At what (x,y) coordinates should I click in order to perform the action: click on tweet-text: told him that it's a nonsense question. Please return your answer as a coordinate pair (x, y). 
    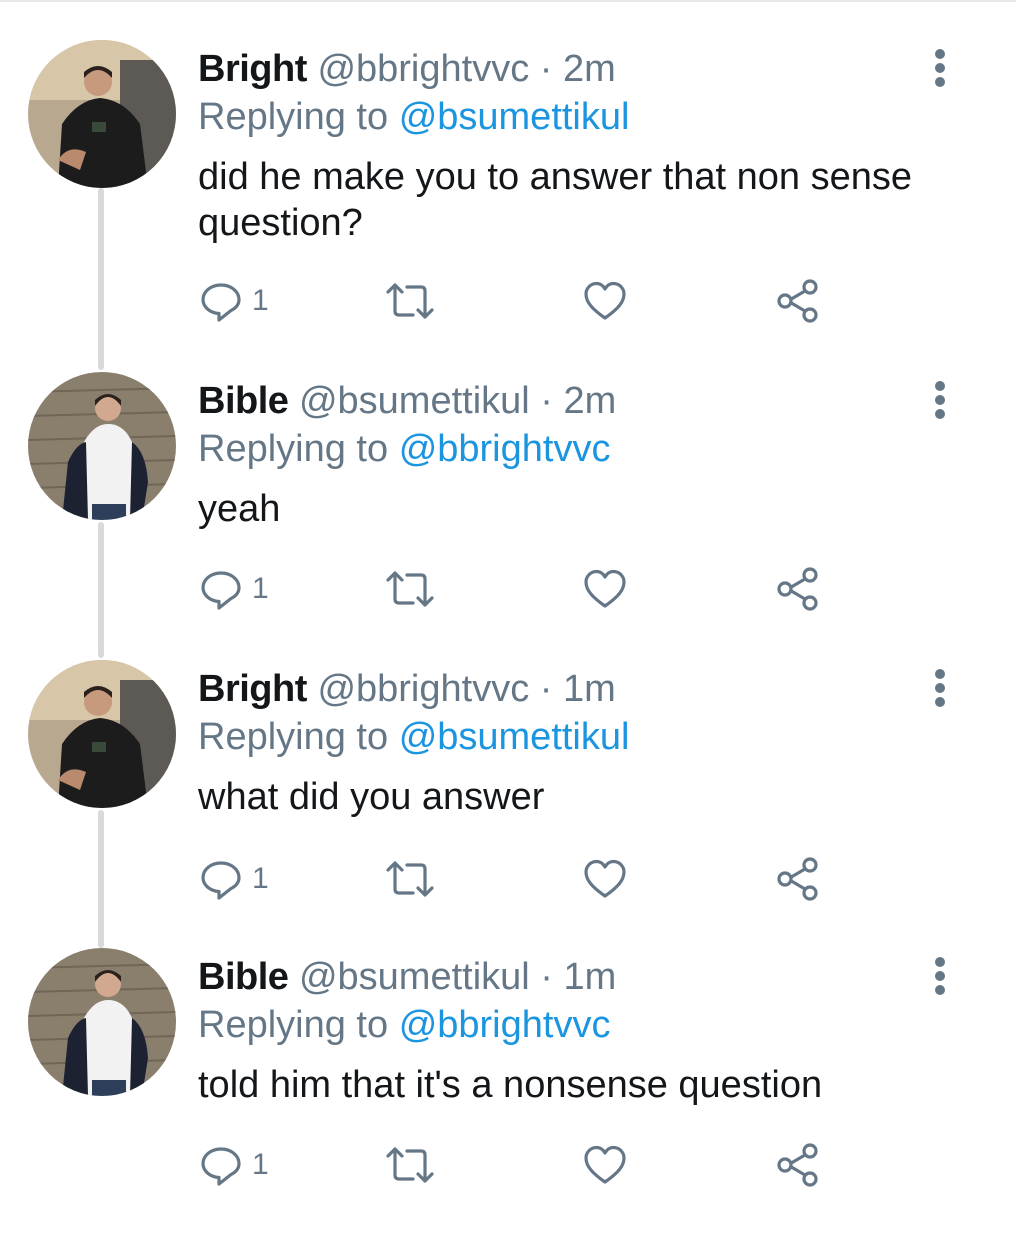
    Looking at the image, I should click on (510, 1085).